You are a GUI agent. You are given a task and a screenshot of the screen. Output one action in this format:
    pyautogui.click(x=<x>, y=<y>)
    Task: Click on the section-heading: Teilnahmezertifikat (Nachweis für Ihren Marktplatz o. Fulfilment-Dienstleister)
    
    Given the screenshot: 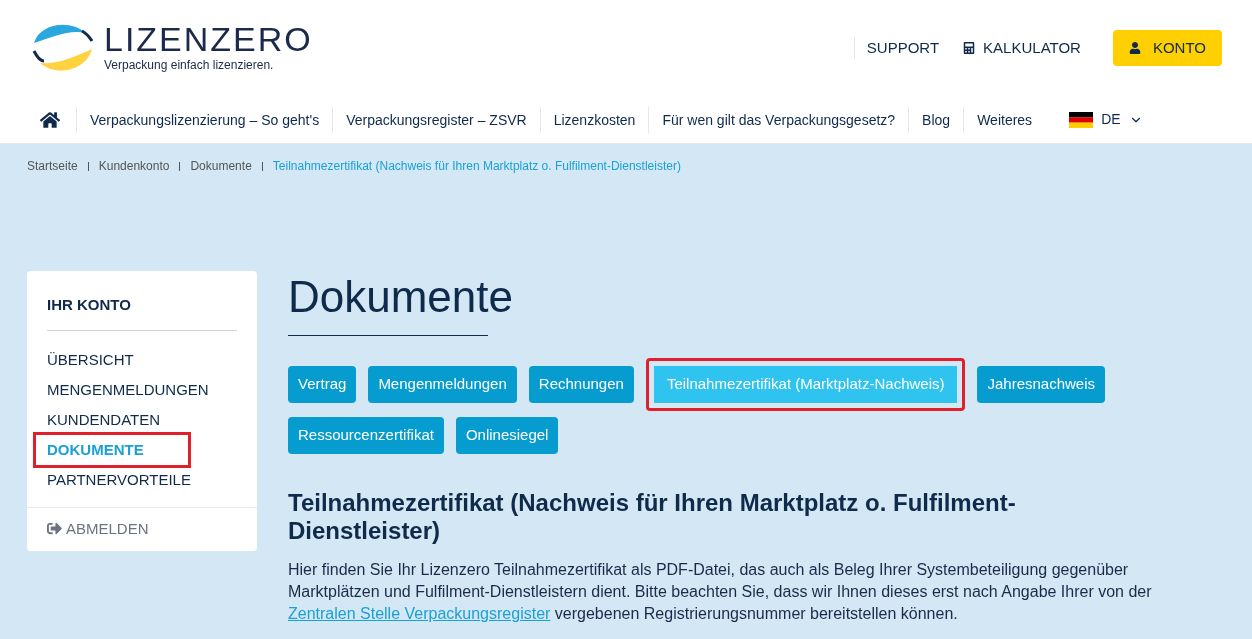 What is the action you would take?
    pyautogui.click(x=652, y=517)
    